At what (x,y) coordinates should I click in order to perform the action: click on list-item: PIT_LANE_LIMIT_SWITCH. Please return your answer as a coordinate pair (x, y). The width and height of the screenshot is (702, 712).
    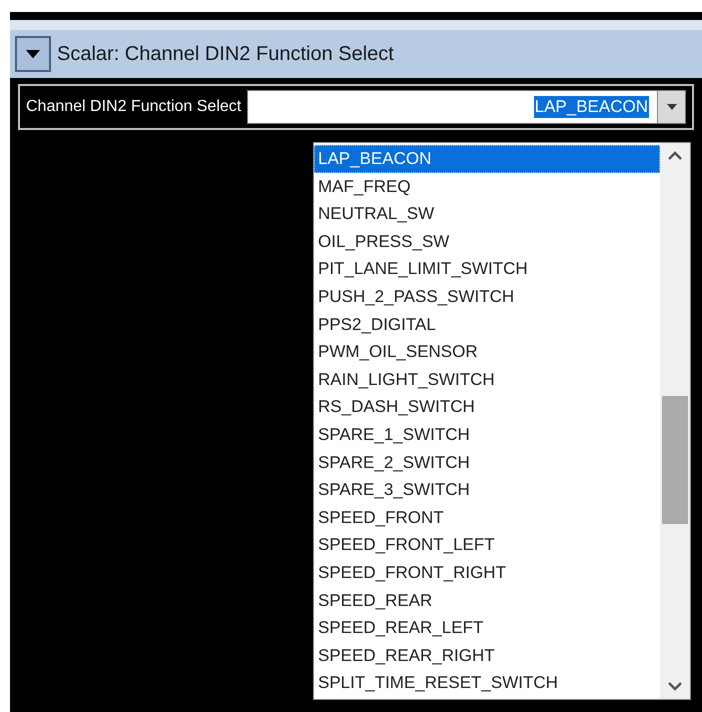
    Looking at the image, I should click on (487, 269).